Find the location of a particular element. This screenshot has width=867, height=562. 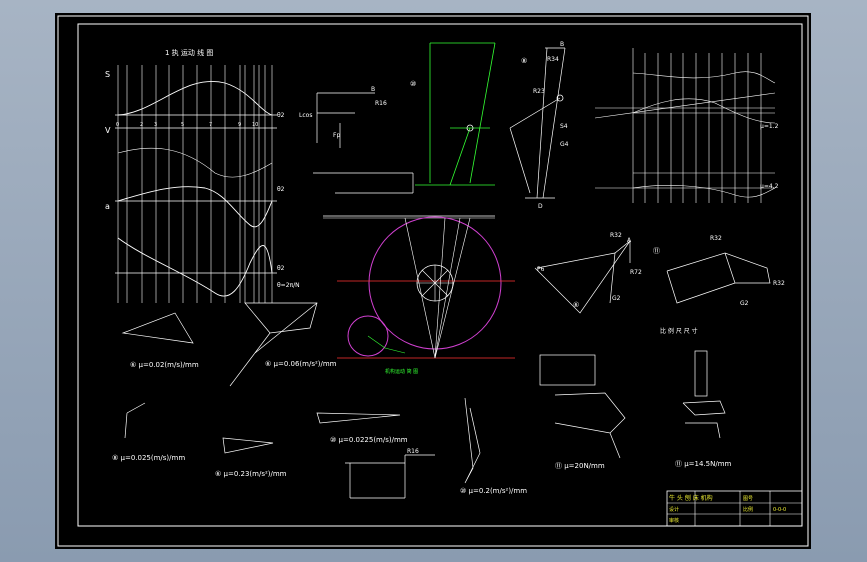

view-marker: ⑧ is located at coordinates (524, 61).